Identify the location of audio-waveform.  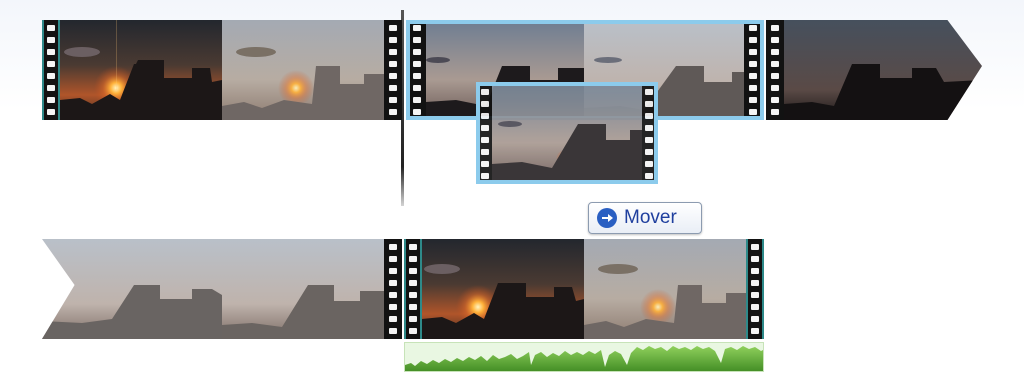
(584, 358).